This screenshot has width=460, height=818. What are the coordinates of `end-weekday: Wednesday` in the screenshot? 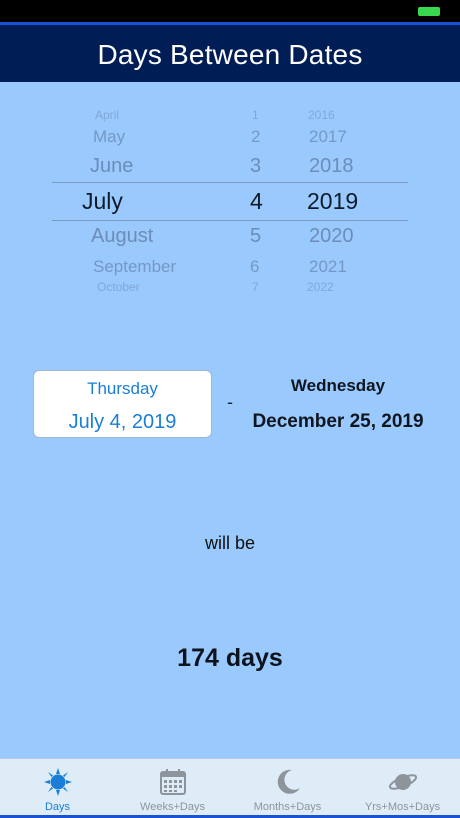 It's located at (338, 386).